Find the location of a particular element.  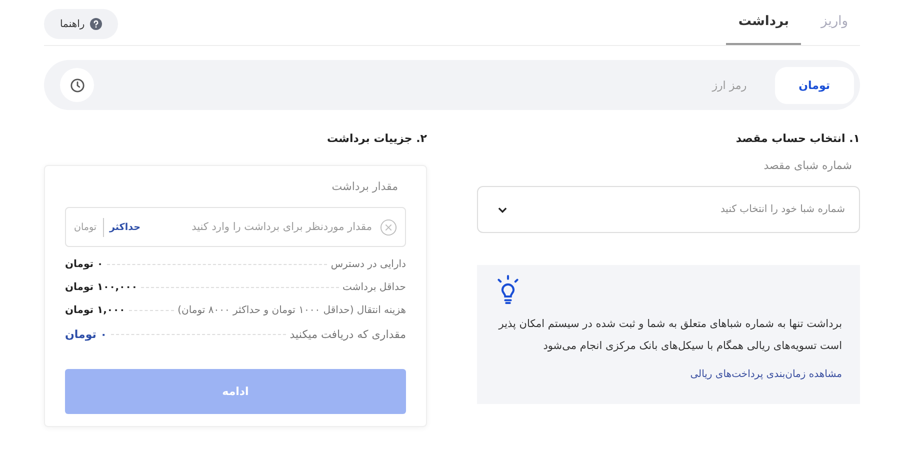

help-button: راهنما is located at coordinates (81, 24).